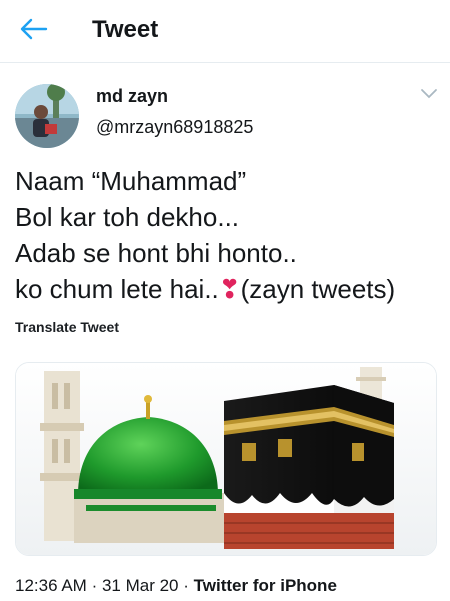 This screenshot has width=450, height=601. What do you see at coordinates (51, 585) in the screenshot?
I see `tweet-time: 12:36 AM` at bounding box center [51, 585].